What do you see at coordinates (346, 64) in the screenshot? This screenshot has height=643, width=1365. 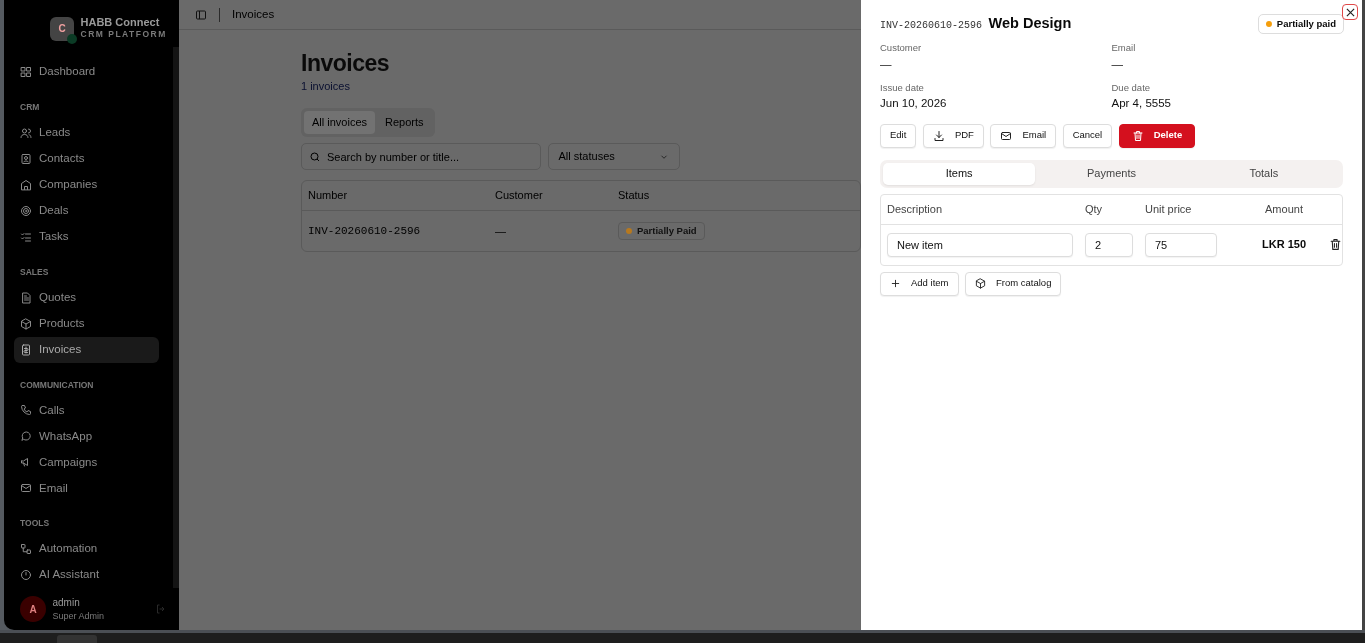 I see `page-title: Invoices` at bounding box center [346, 64].